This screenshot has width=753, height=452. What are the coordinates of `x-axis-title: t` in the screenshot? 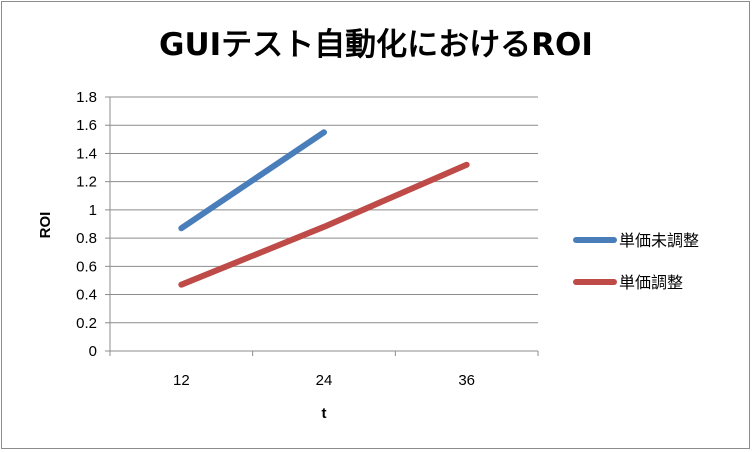 It's located at (324, 413).